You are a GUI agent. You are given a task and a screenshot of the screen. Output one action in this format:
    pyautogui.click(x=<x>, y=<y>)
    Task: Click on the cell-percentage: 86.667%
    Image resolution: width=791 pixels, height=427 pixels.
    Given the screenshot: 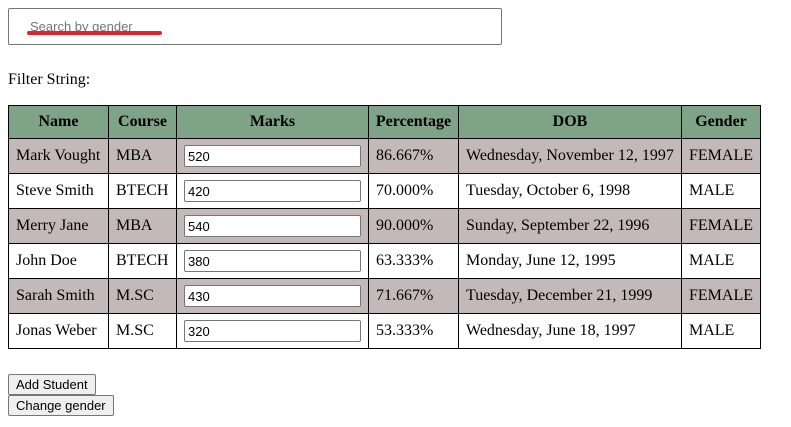 What is the action you would take?
    pyautogui.click(x=413, y=156)
    